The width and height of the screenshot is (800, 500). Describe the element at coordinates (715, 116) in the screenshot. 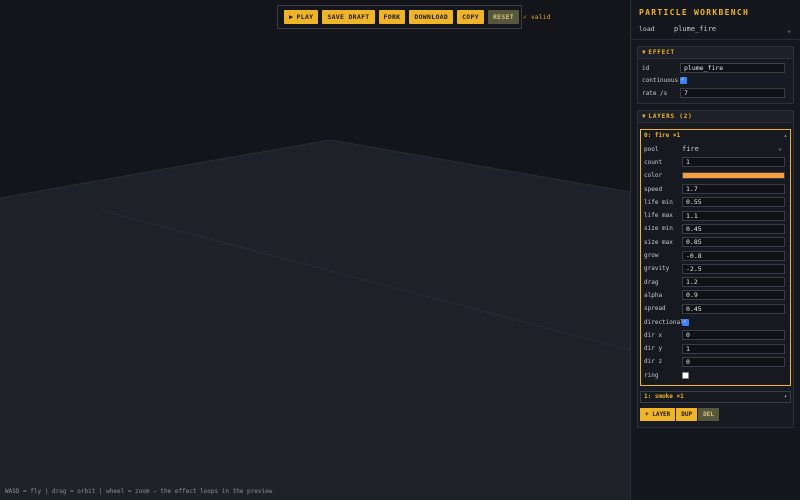

I see `layers-section-header: ▼ LAYERS (2)` at that location.